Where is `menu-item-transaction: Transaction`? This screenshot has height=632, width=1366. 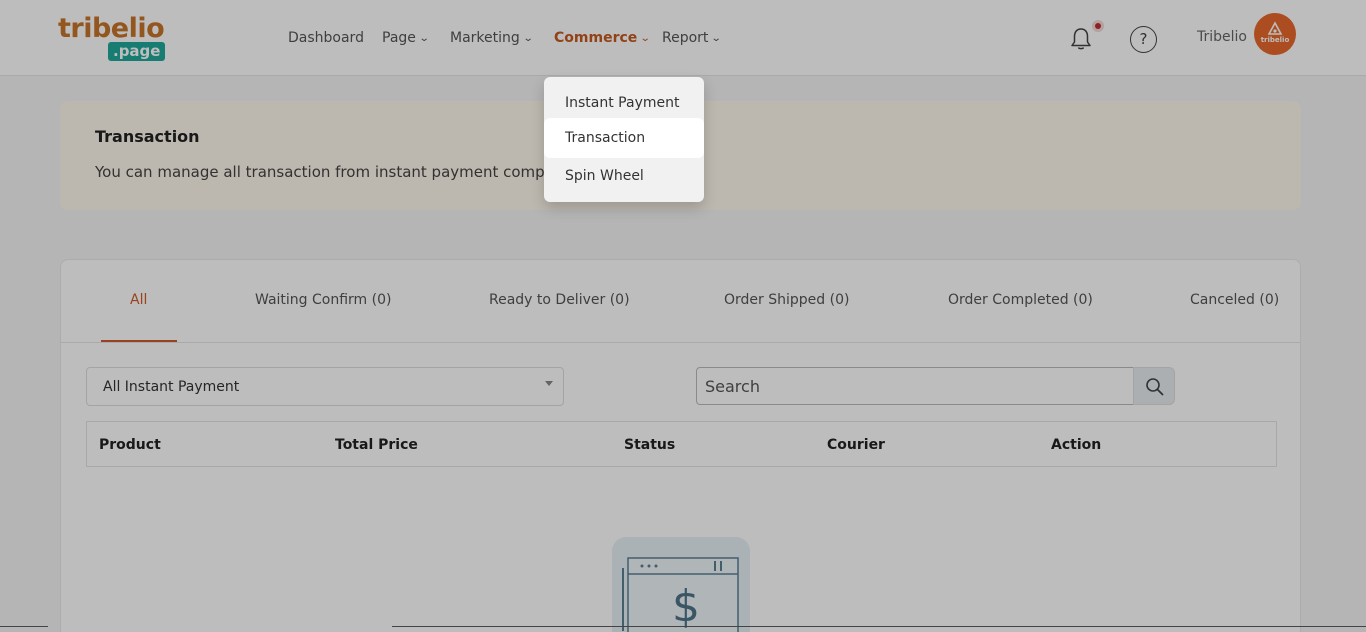
menu-item-transaction: Transaction is located at coordinates (624, 138).